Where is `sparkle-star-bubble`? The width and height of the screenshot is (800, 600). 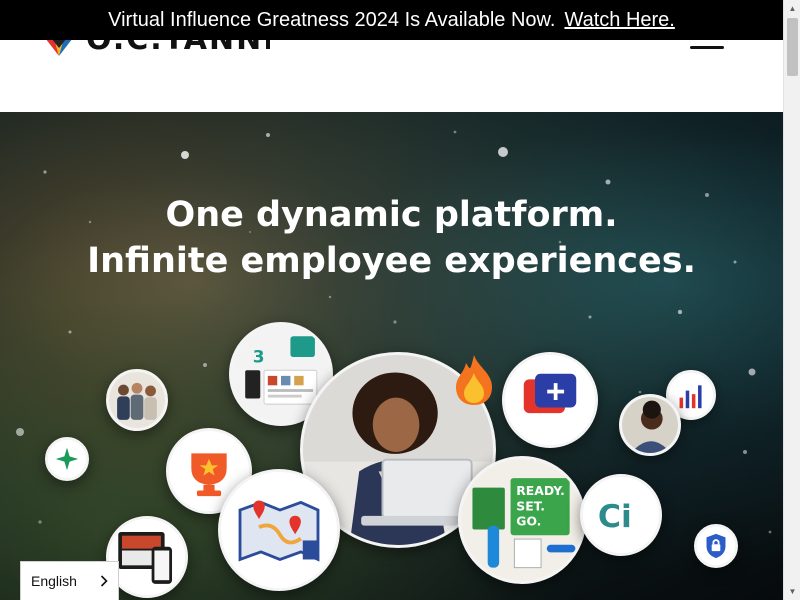 sparkle-star-bubble is located at coordinates (67, 459).